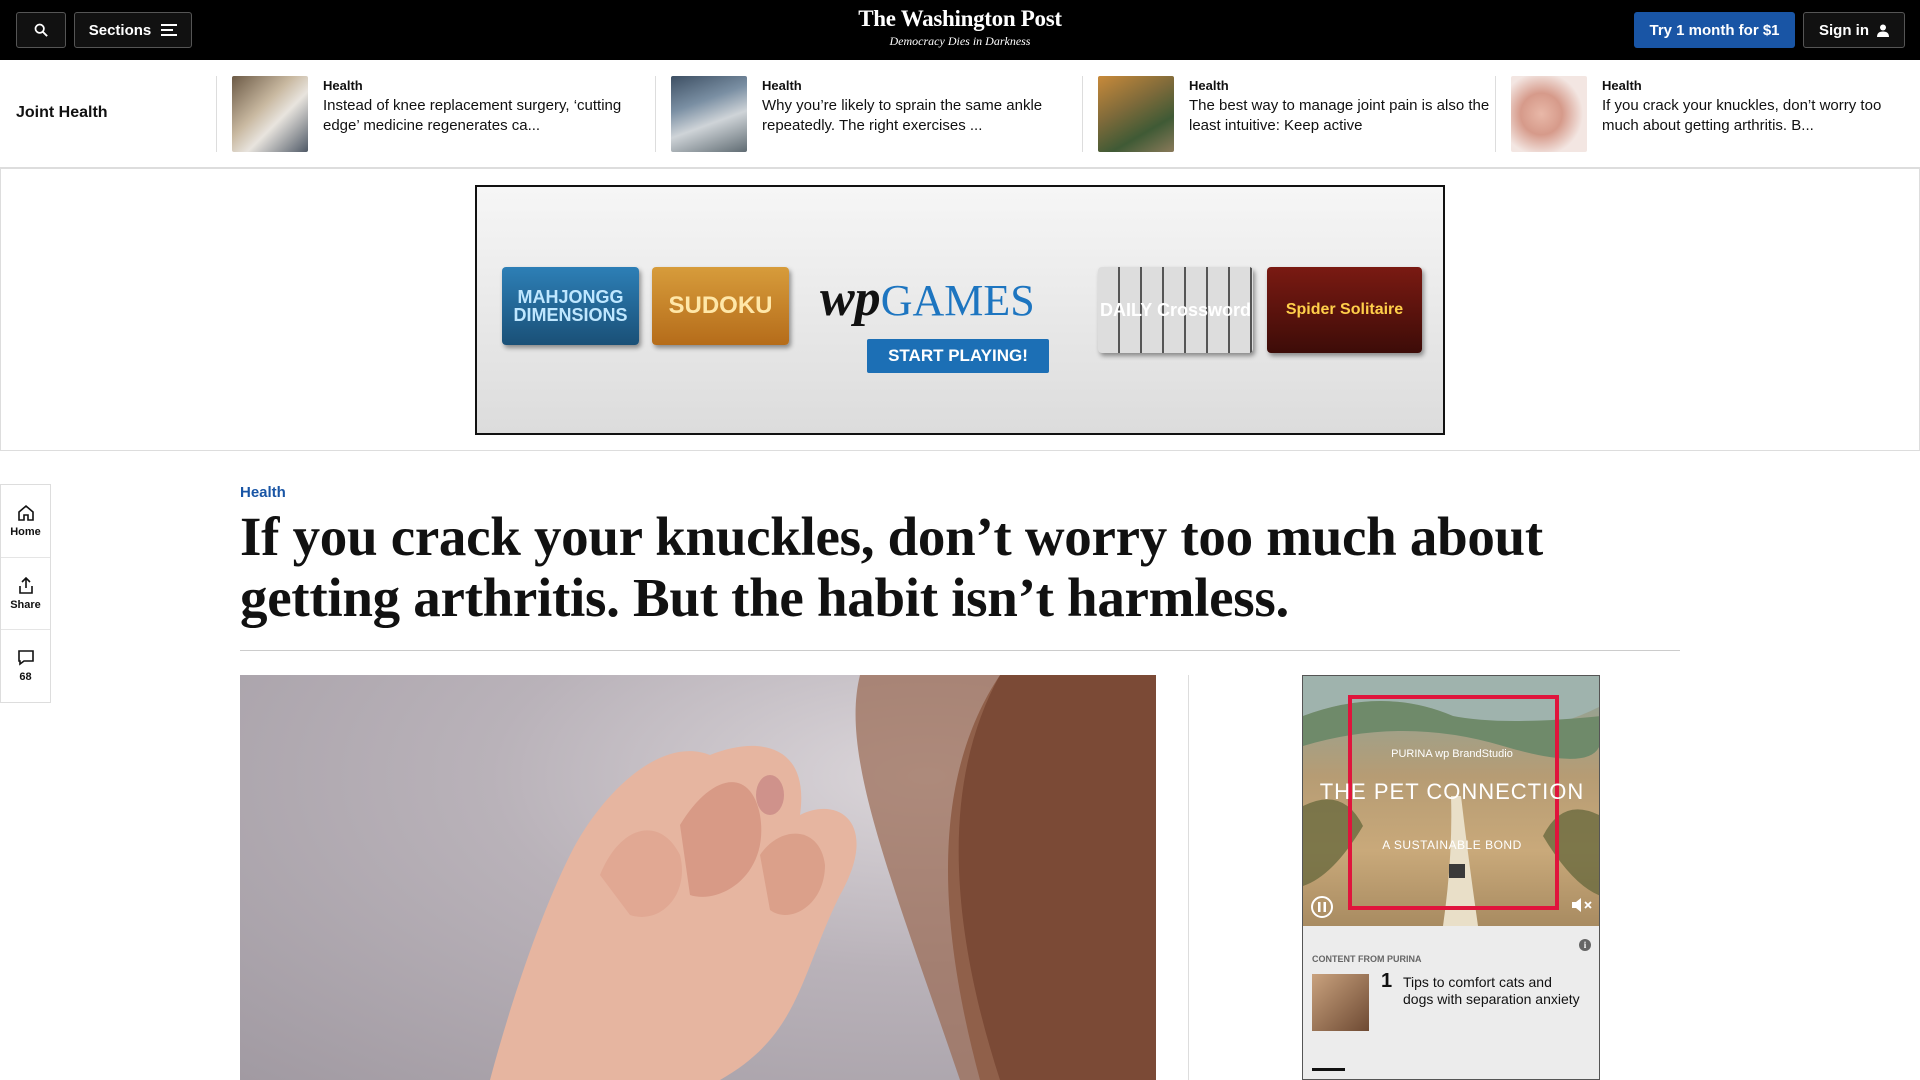 This screenshot has width=1920, height=1080. I want to click on start-playing-button: START PLAYING!, so click(958, 356).